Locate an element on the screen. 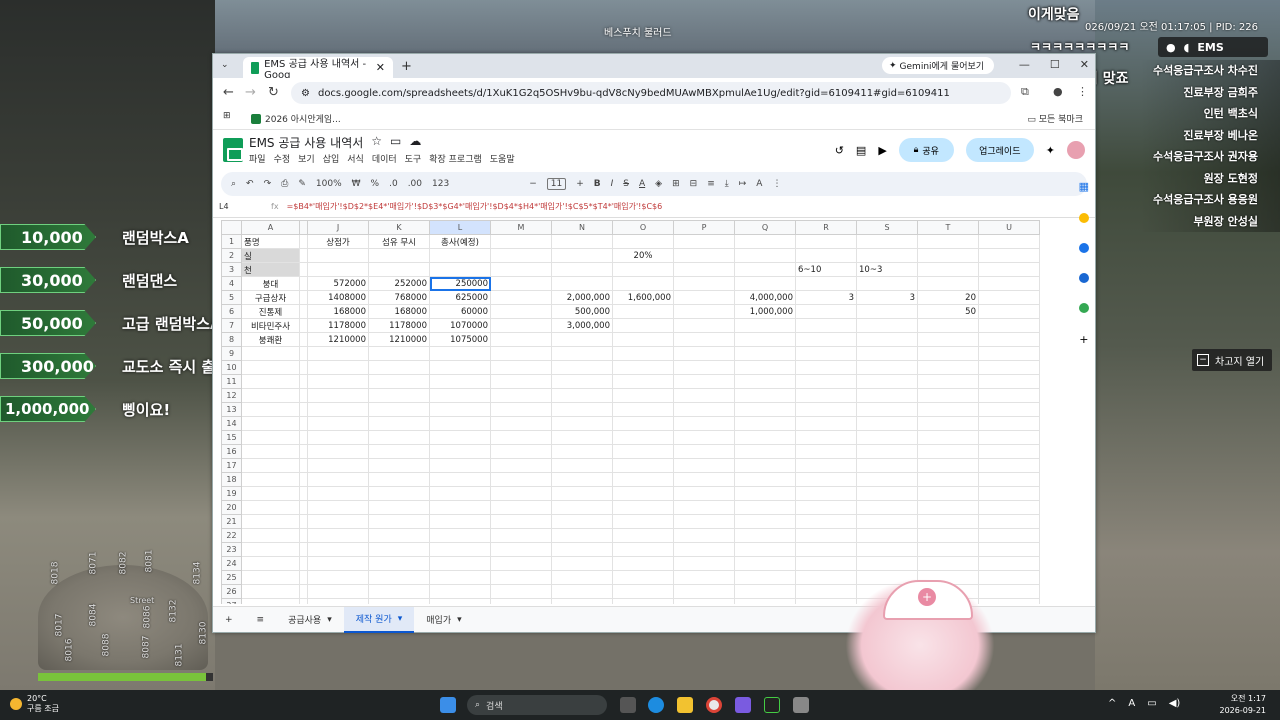  maximize-icon: ☐ is located at coordinates (1055, 64).